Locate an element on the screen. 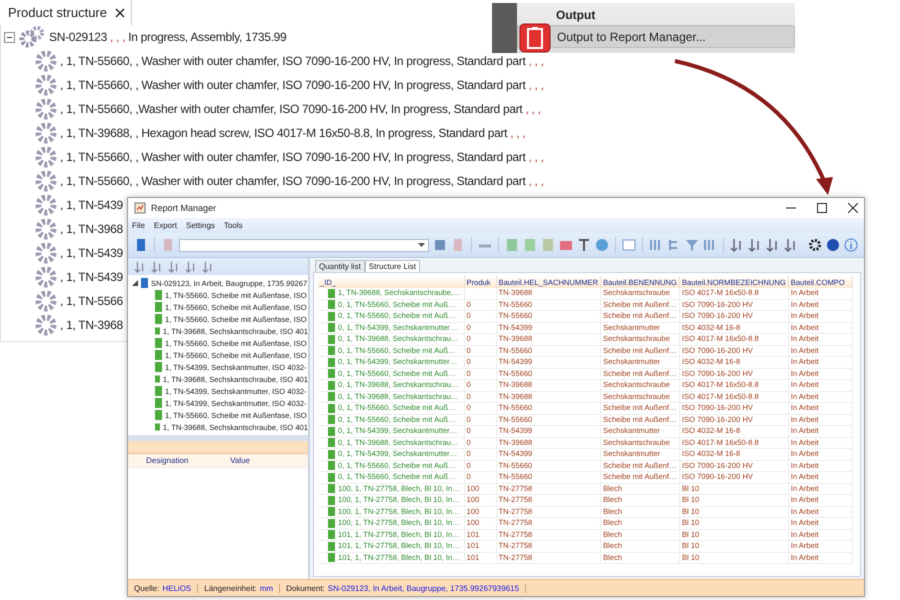 The height and width of the screenshot is (600, 900). menu-item: Settings is located at coordinates (200, 225).